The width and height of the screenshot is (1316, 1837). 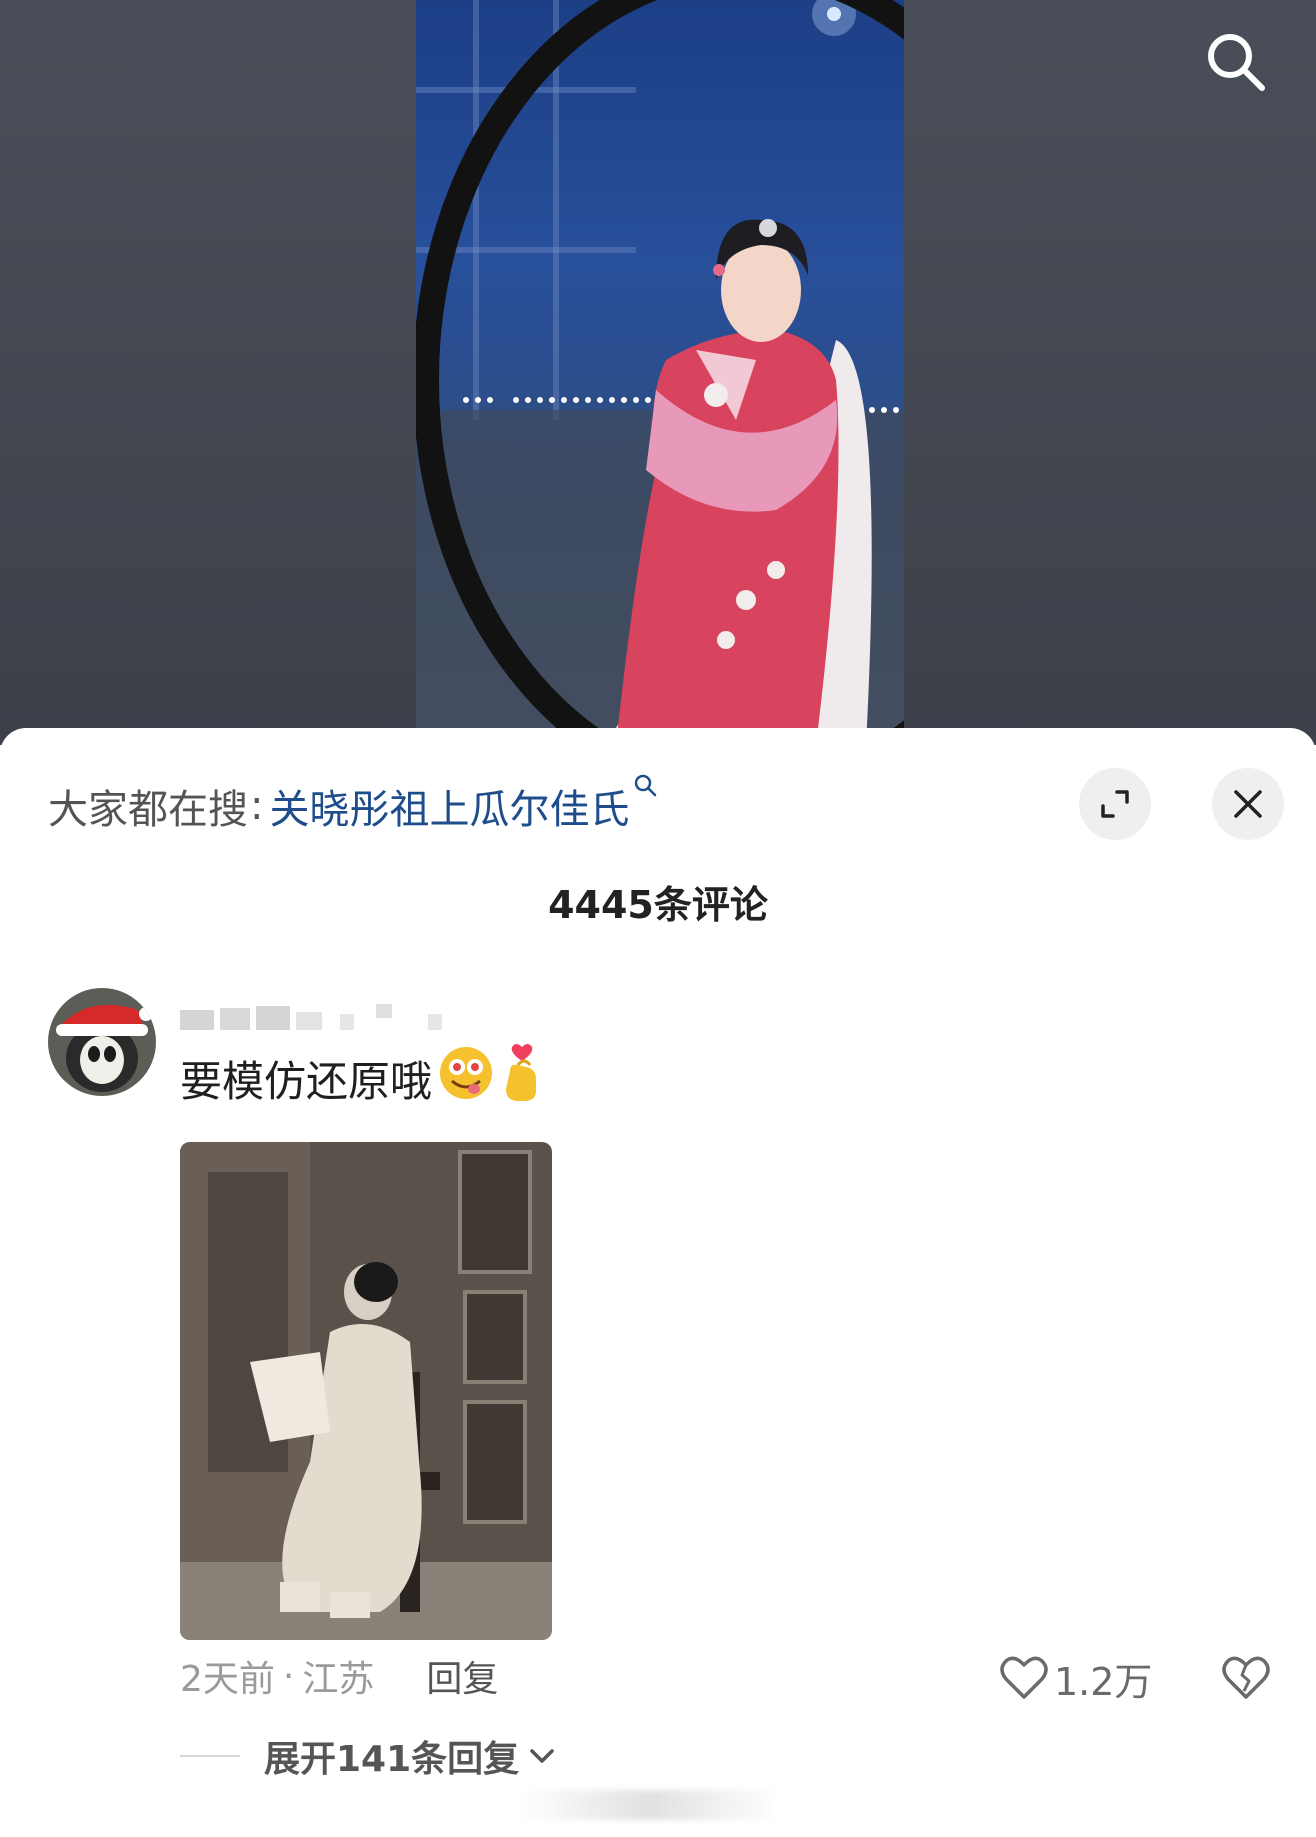 I want to click on comment-meta: 2天前 · 江苏 回复, so click(x=339, y=1676).